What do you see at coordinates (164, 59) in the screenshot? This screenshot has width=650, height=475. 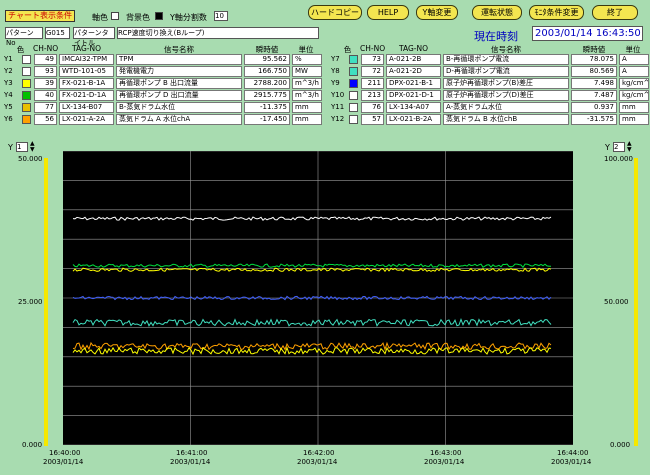 I see `signal-row: Y1 49 IMCAI32-TPM TPM 95.562%` at bounding box center [164, 59].